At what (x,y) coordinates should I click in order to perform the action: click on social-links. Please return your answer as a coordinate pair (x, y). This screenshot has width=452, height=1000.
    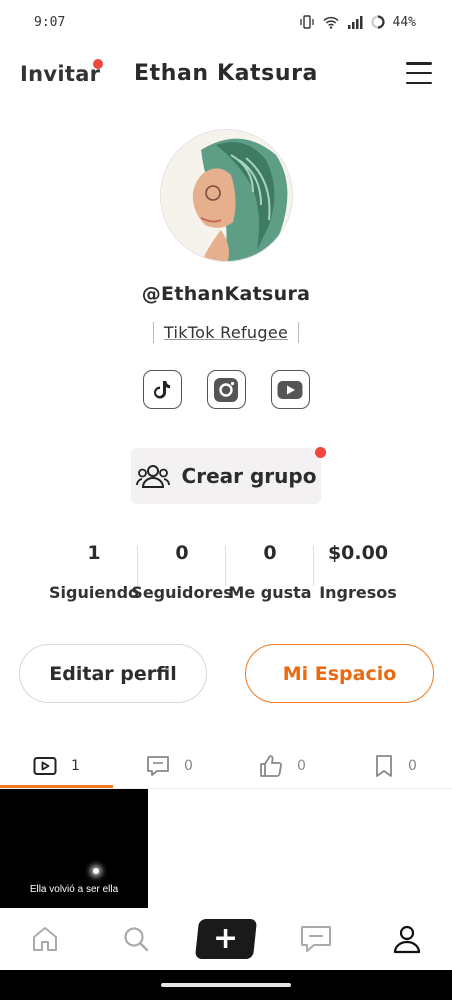
    Looking at the image, I should click on (226, 389).